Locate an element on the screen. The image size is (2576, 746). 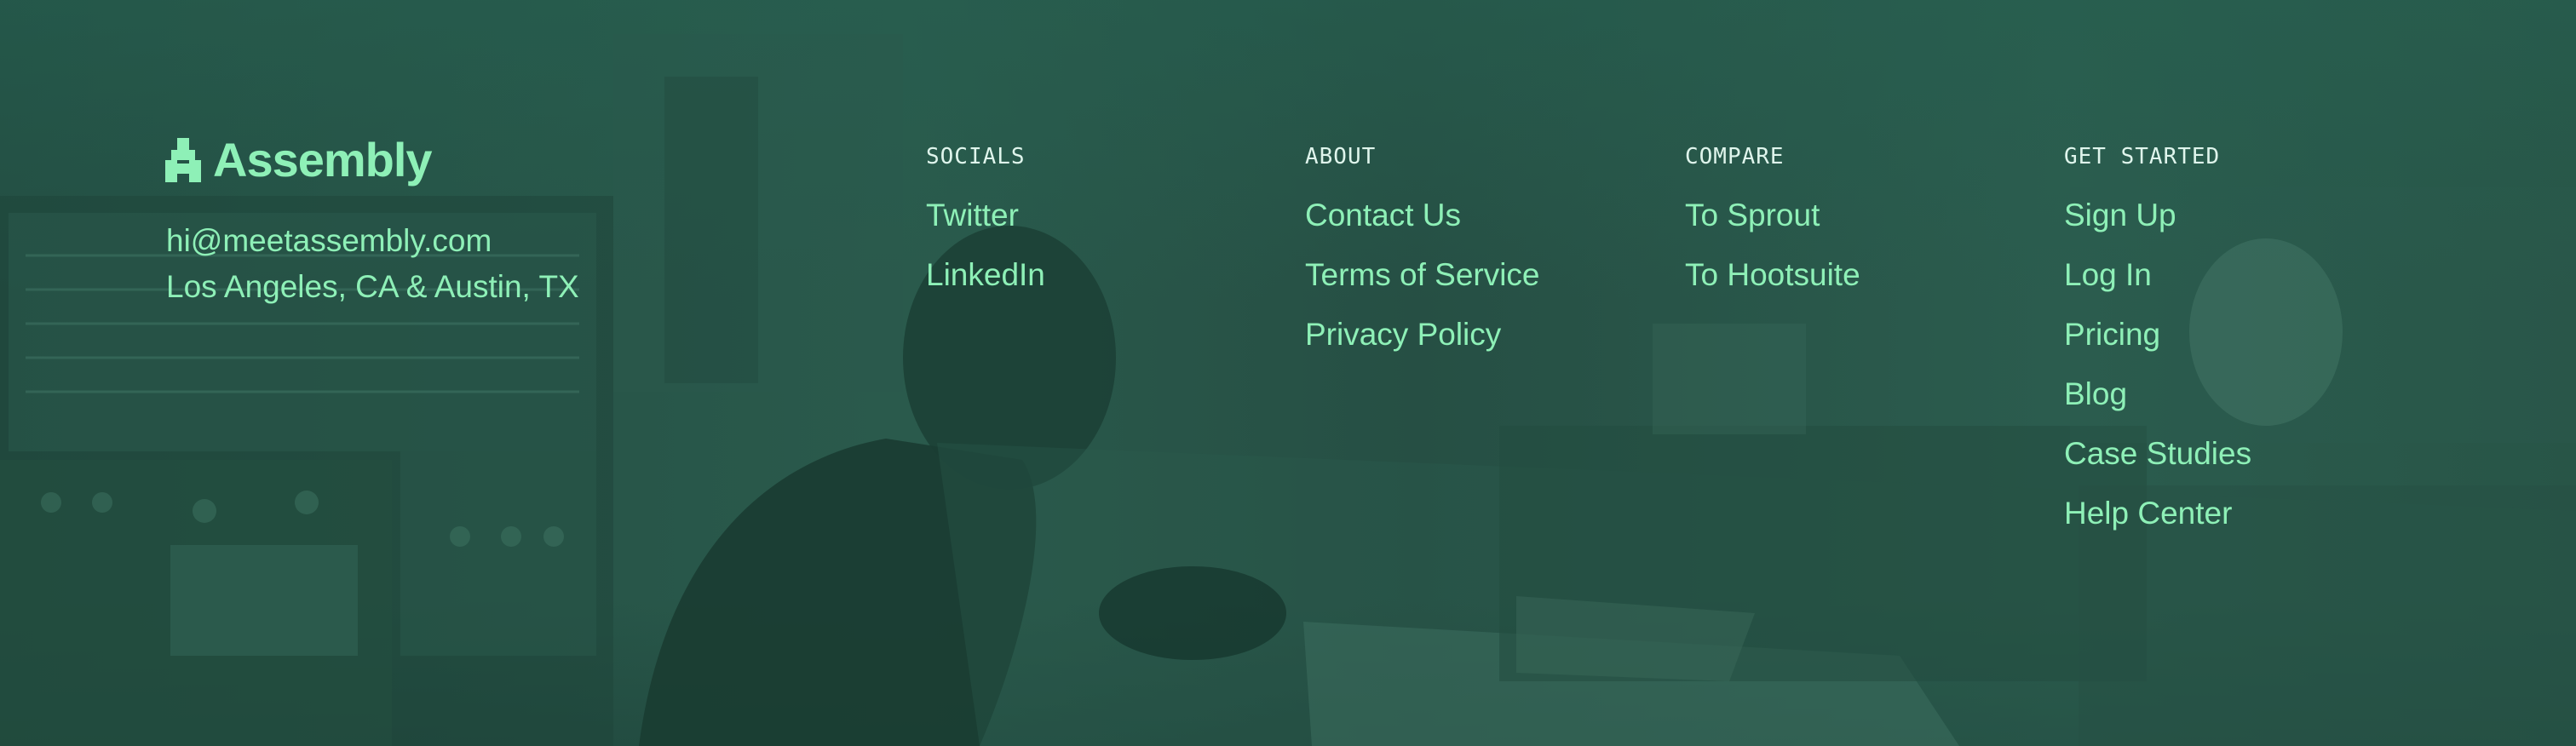
brand: Assembly is located at coordinates (299, 159).